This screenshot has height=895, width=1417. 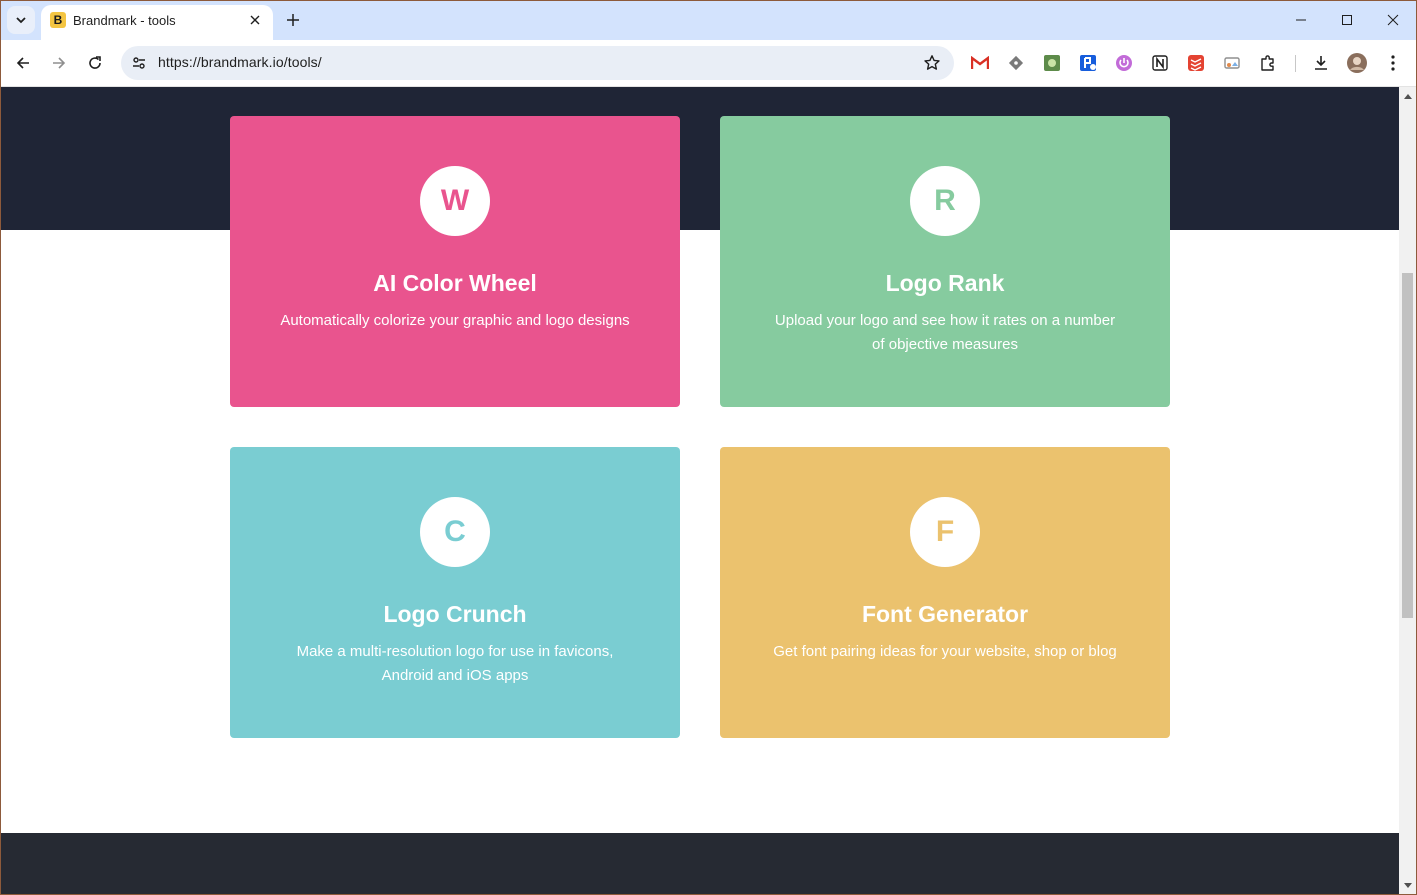 What do you see at coordinates (1407, 96) in the screenshot?
I see `scroll-up-arrow-icon` at bounding box center [1407, 96].